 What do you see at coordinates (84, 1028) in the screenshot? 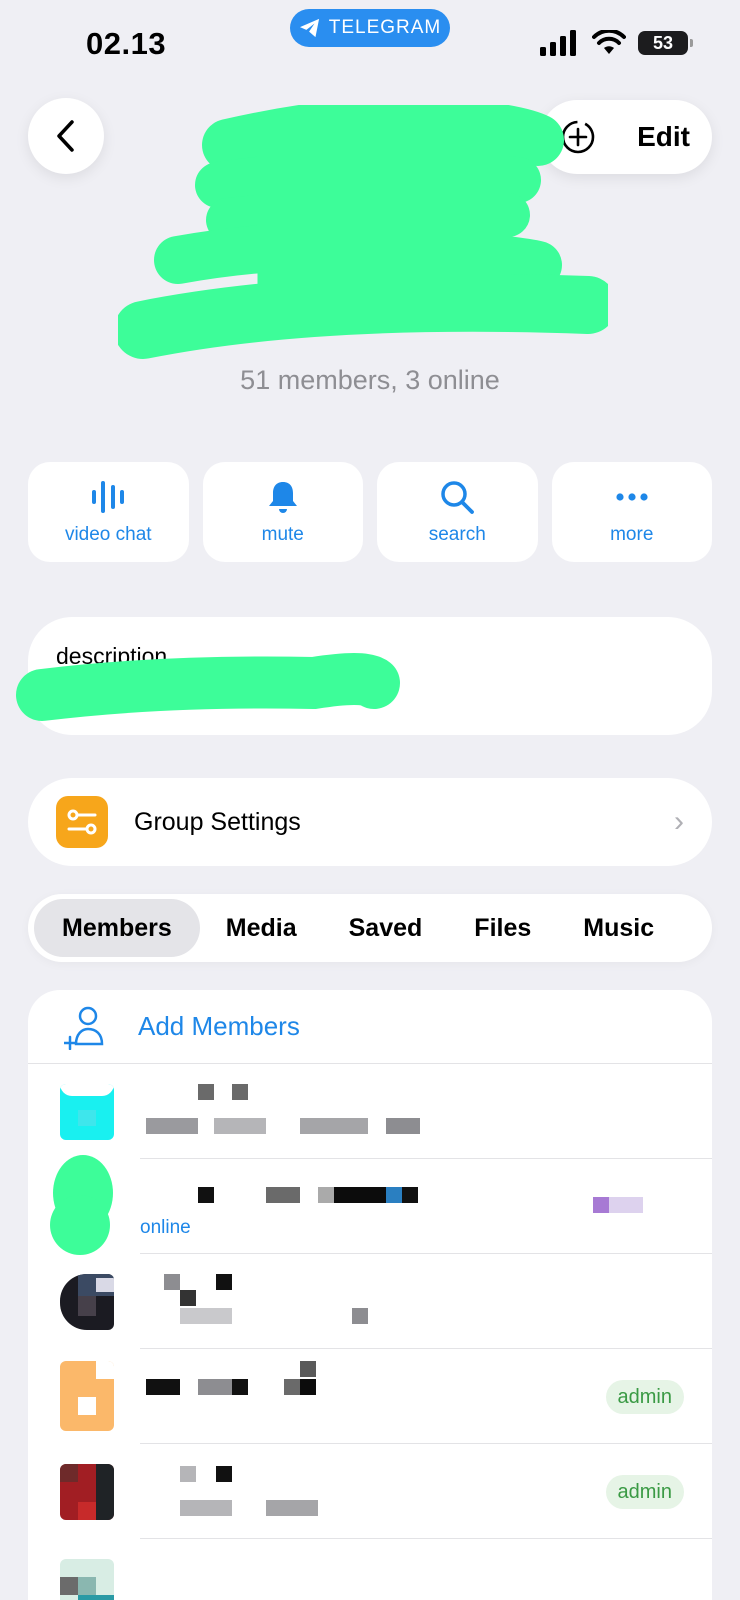
I see `add-user-icon` at bounding box center [84, 1028].